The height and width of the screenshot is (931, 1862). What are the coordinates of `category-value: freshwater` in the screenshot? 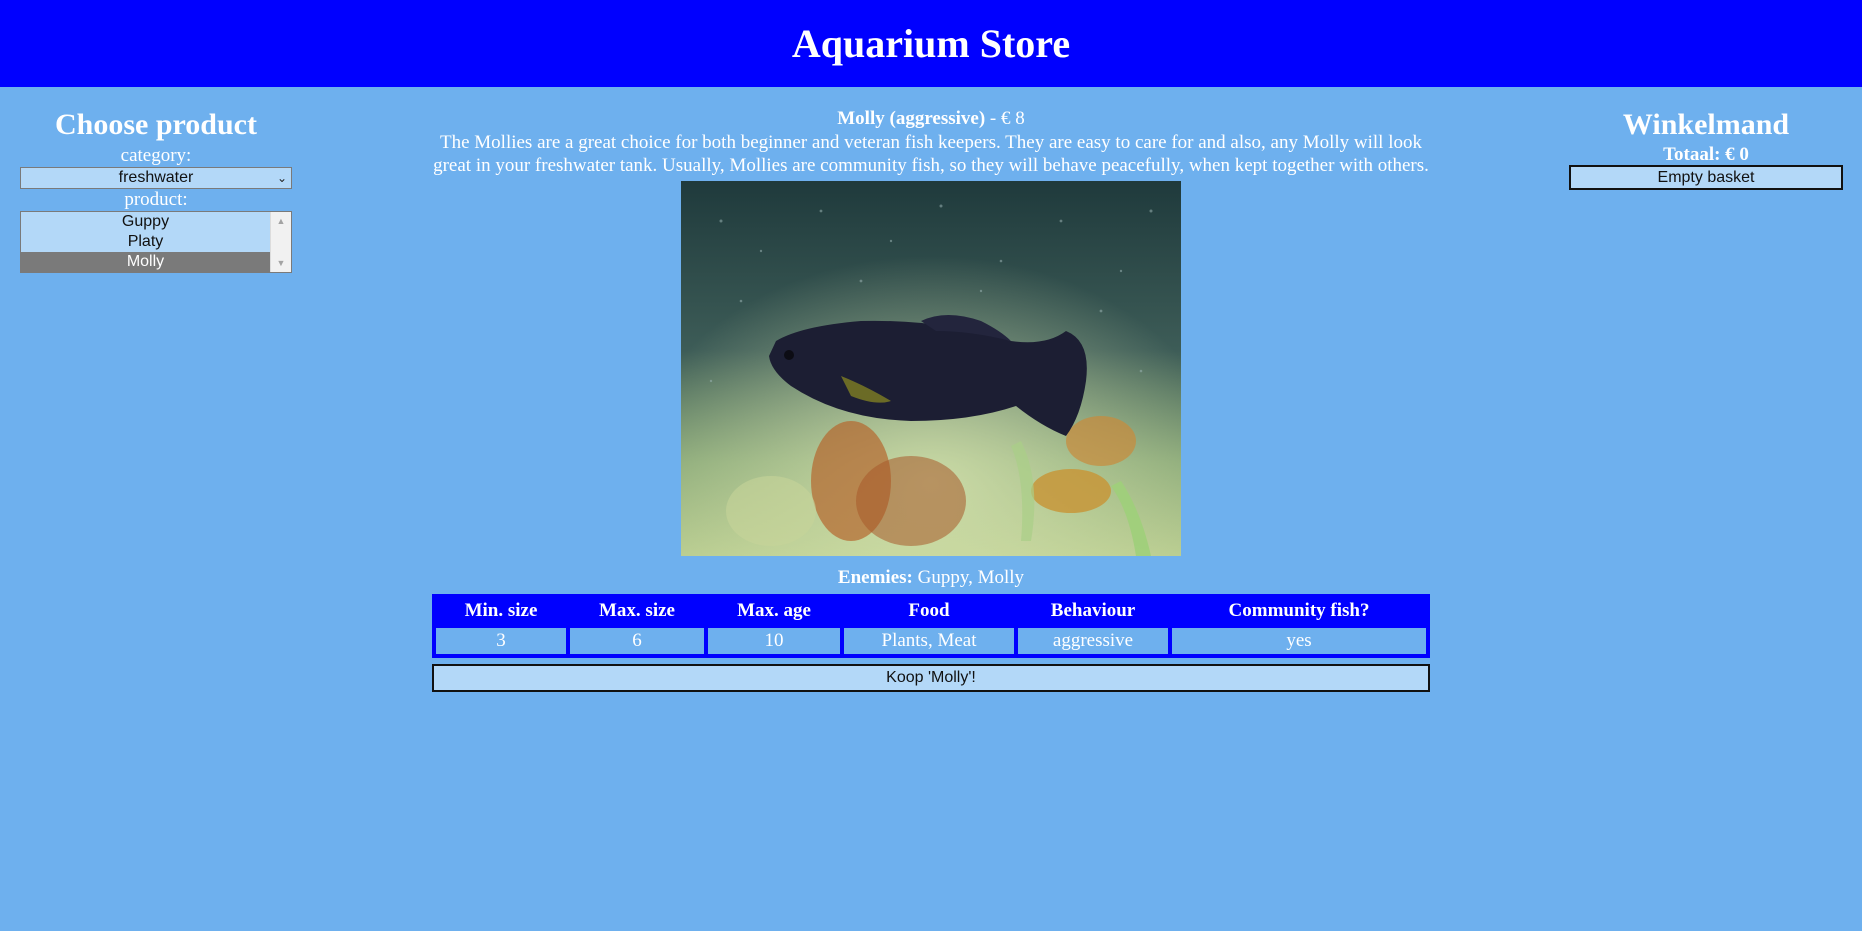 It's located at (156, 177).